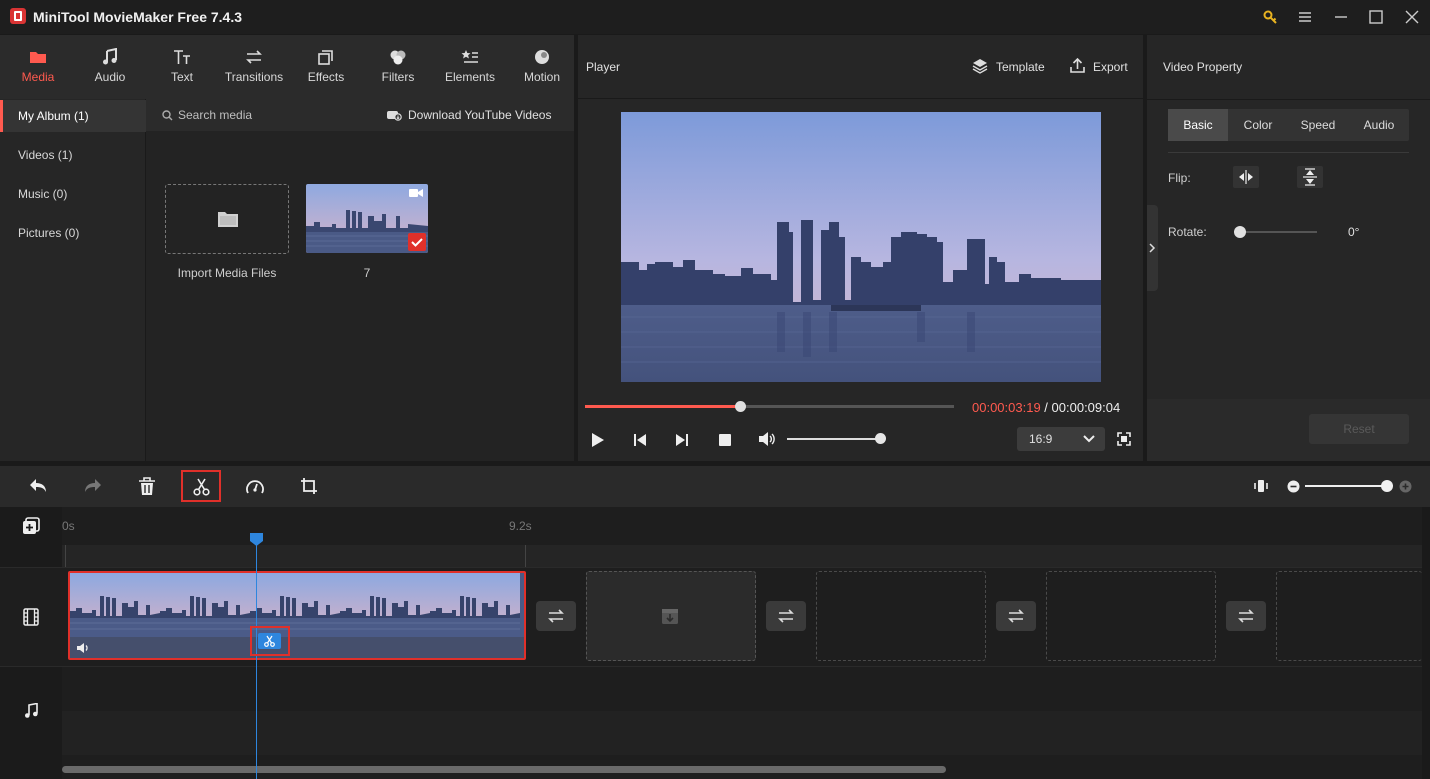  Describe the element at coordinates (367, 273) in the screenshot. I see `media-clip-label: 7` at that location.